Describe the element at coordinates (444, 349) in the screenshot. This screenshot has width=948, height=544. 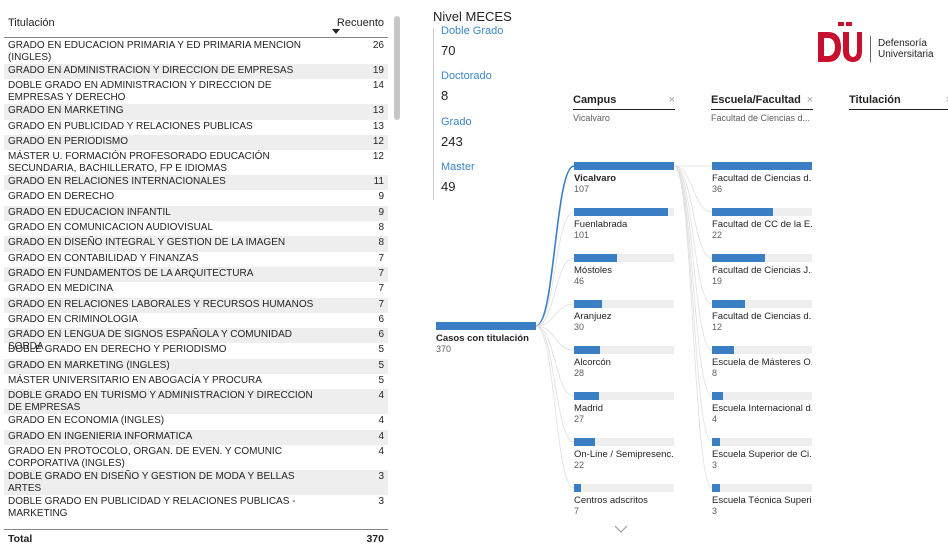
I see `node-value: 370` at that location.